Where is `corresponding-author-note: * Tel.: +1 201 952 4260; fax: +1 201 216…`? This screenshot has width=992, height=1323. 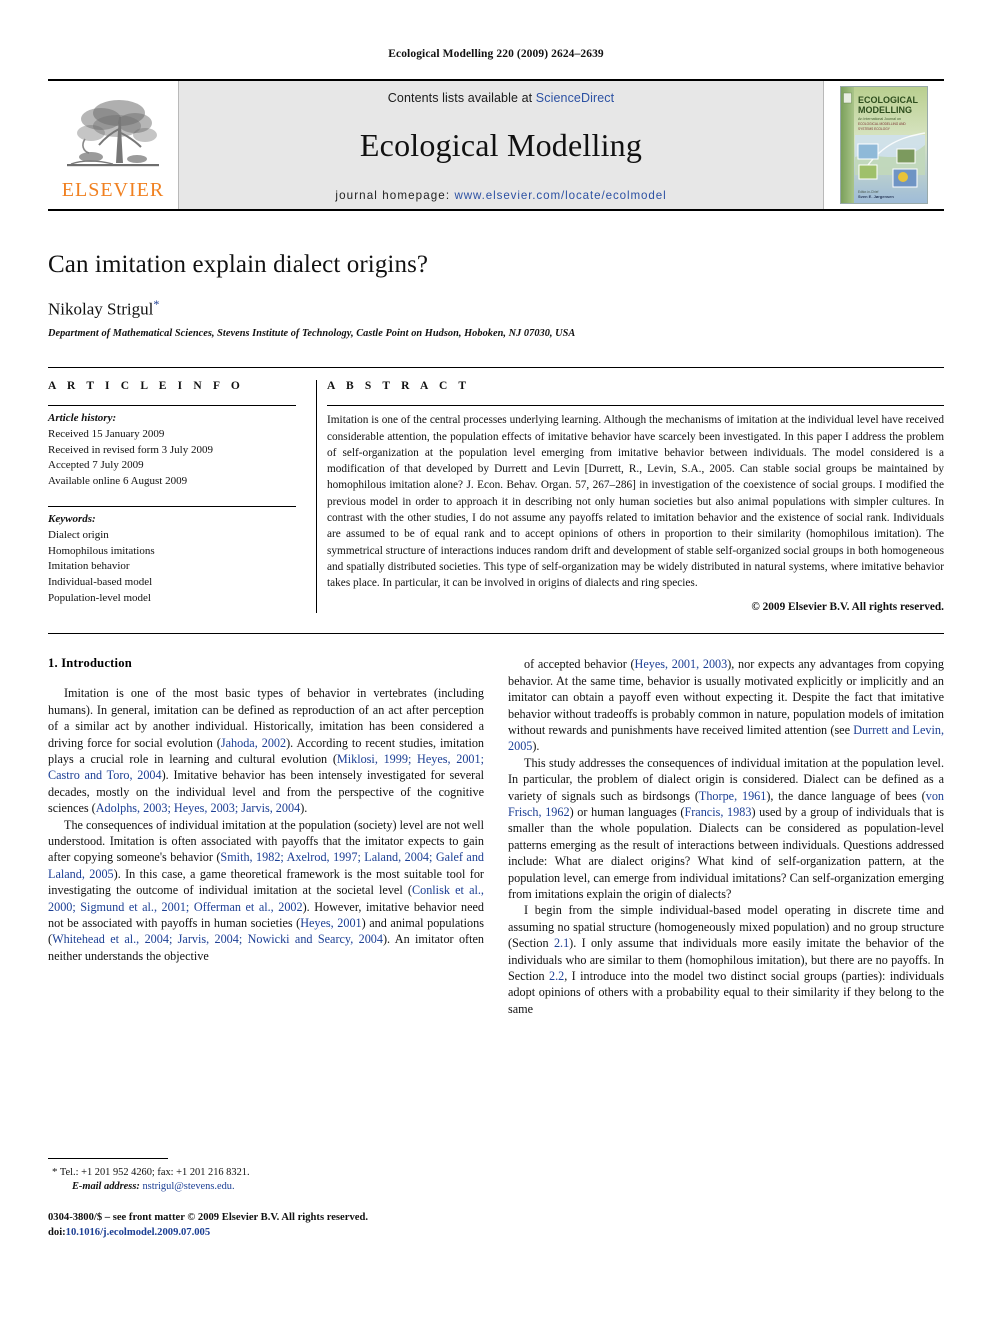 corresponding-author-note: * Tel.: +1 201 952 4260; fax: +1 201 216… is located at coordinates (266, 1172).